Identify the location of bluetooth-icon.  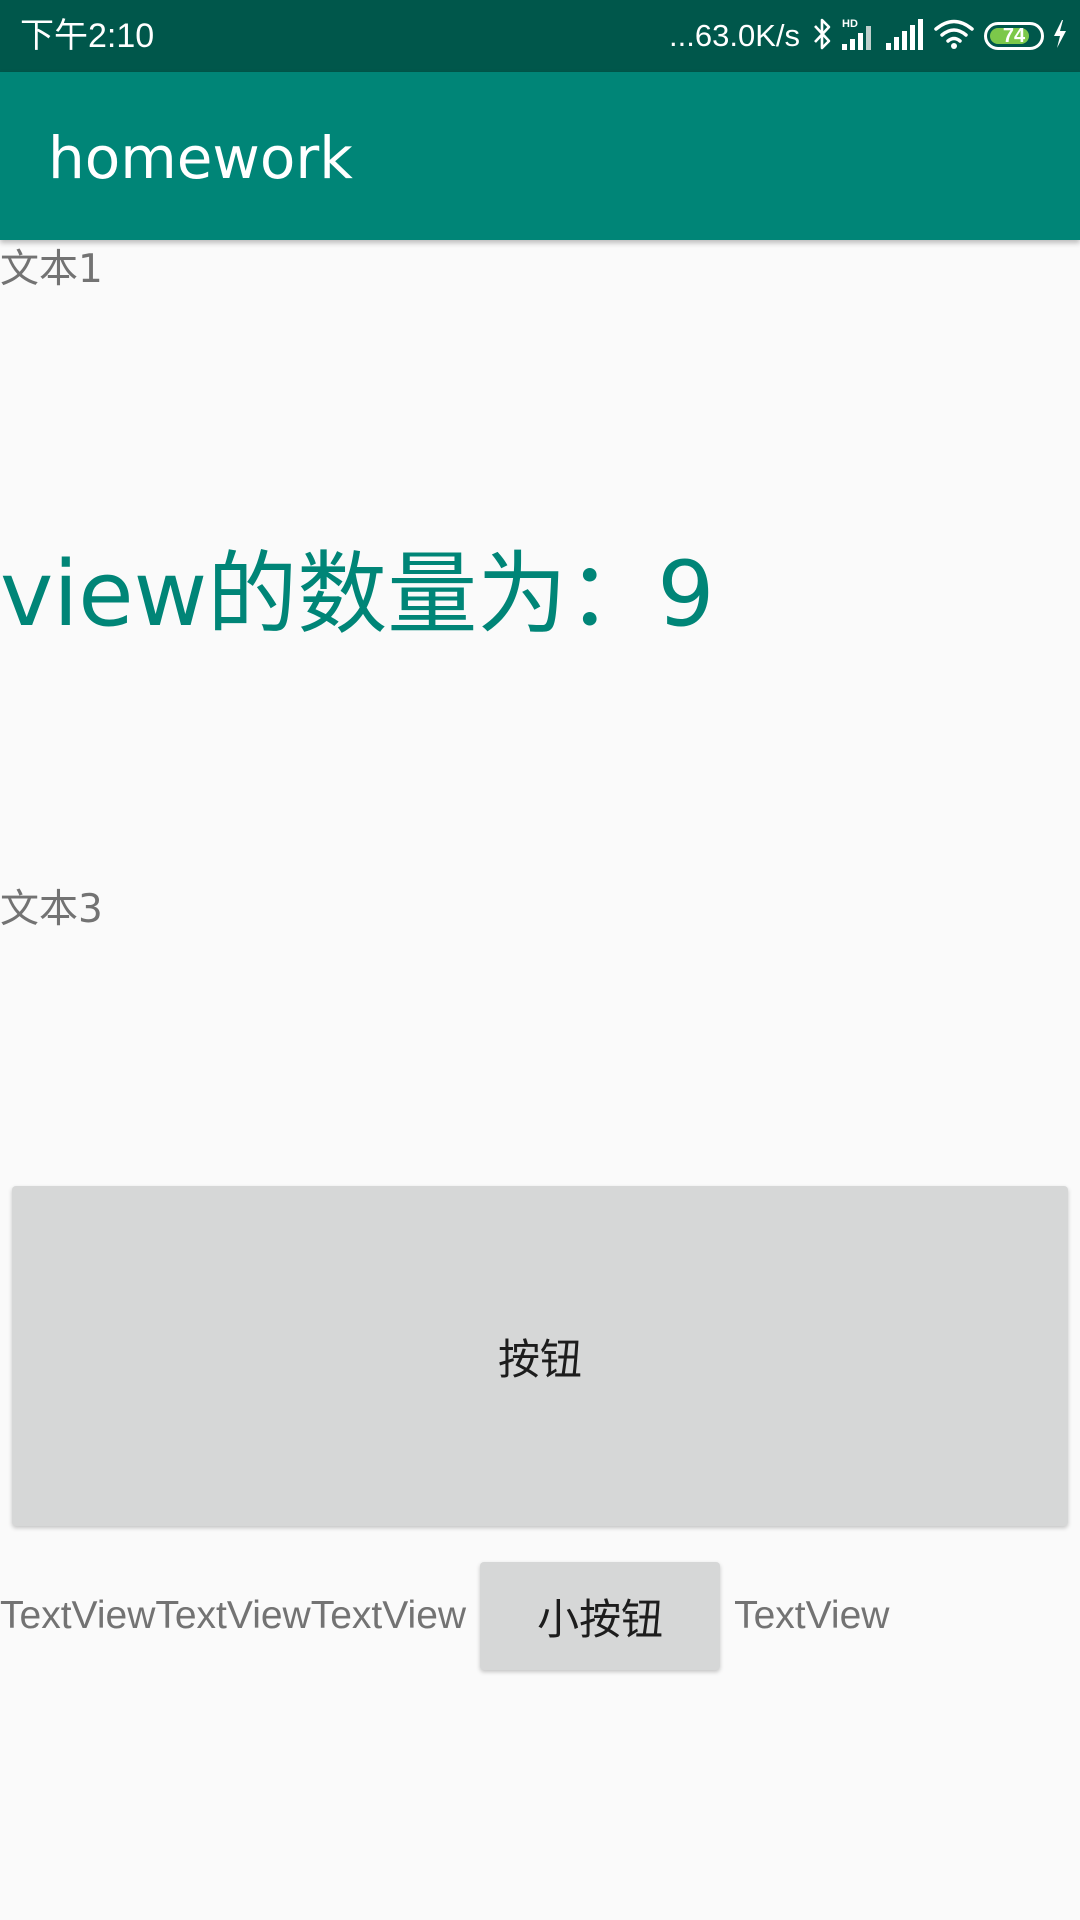
(822, 36).